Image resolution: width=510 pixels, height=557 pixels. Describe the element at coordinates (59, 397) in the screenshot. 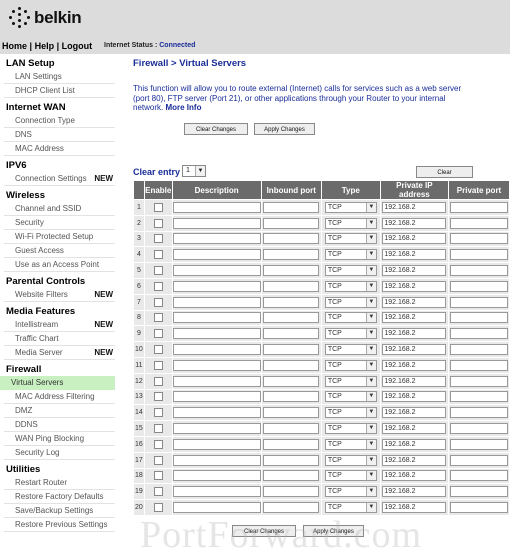

I see `sidebar-item-mac-address-filtering: MAC Address Filtering` at that location.